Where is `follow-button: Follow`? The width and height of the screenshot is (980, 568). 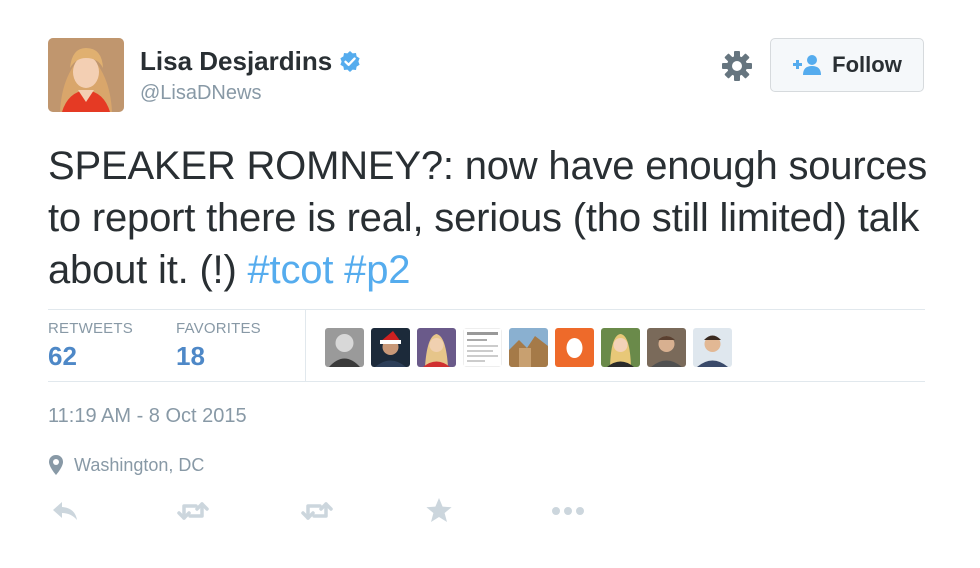
follow-button: Follow is located at coordinates (847, 65).